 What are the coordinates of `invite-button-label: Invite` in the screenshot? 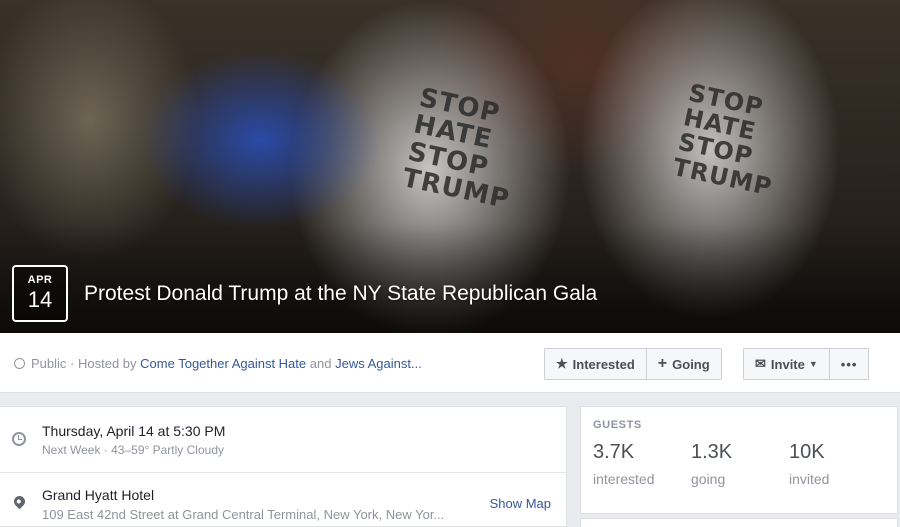 It's located at (787, 364).